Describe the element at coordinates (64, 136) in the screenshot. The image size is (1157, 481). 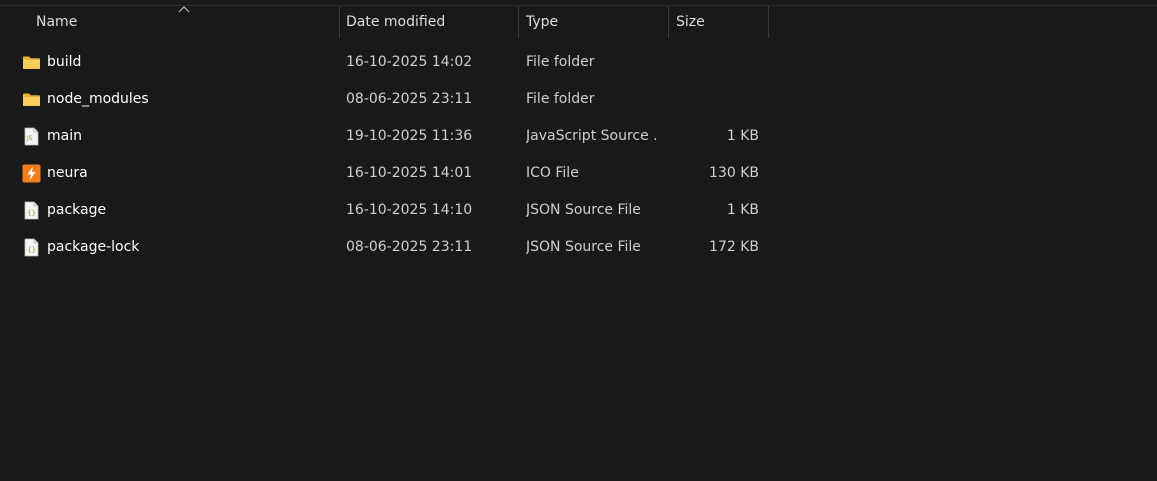
I see `file-name: main` at that location.